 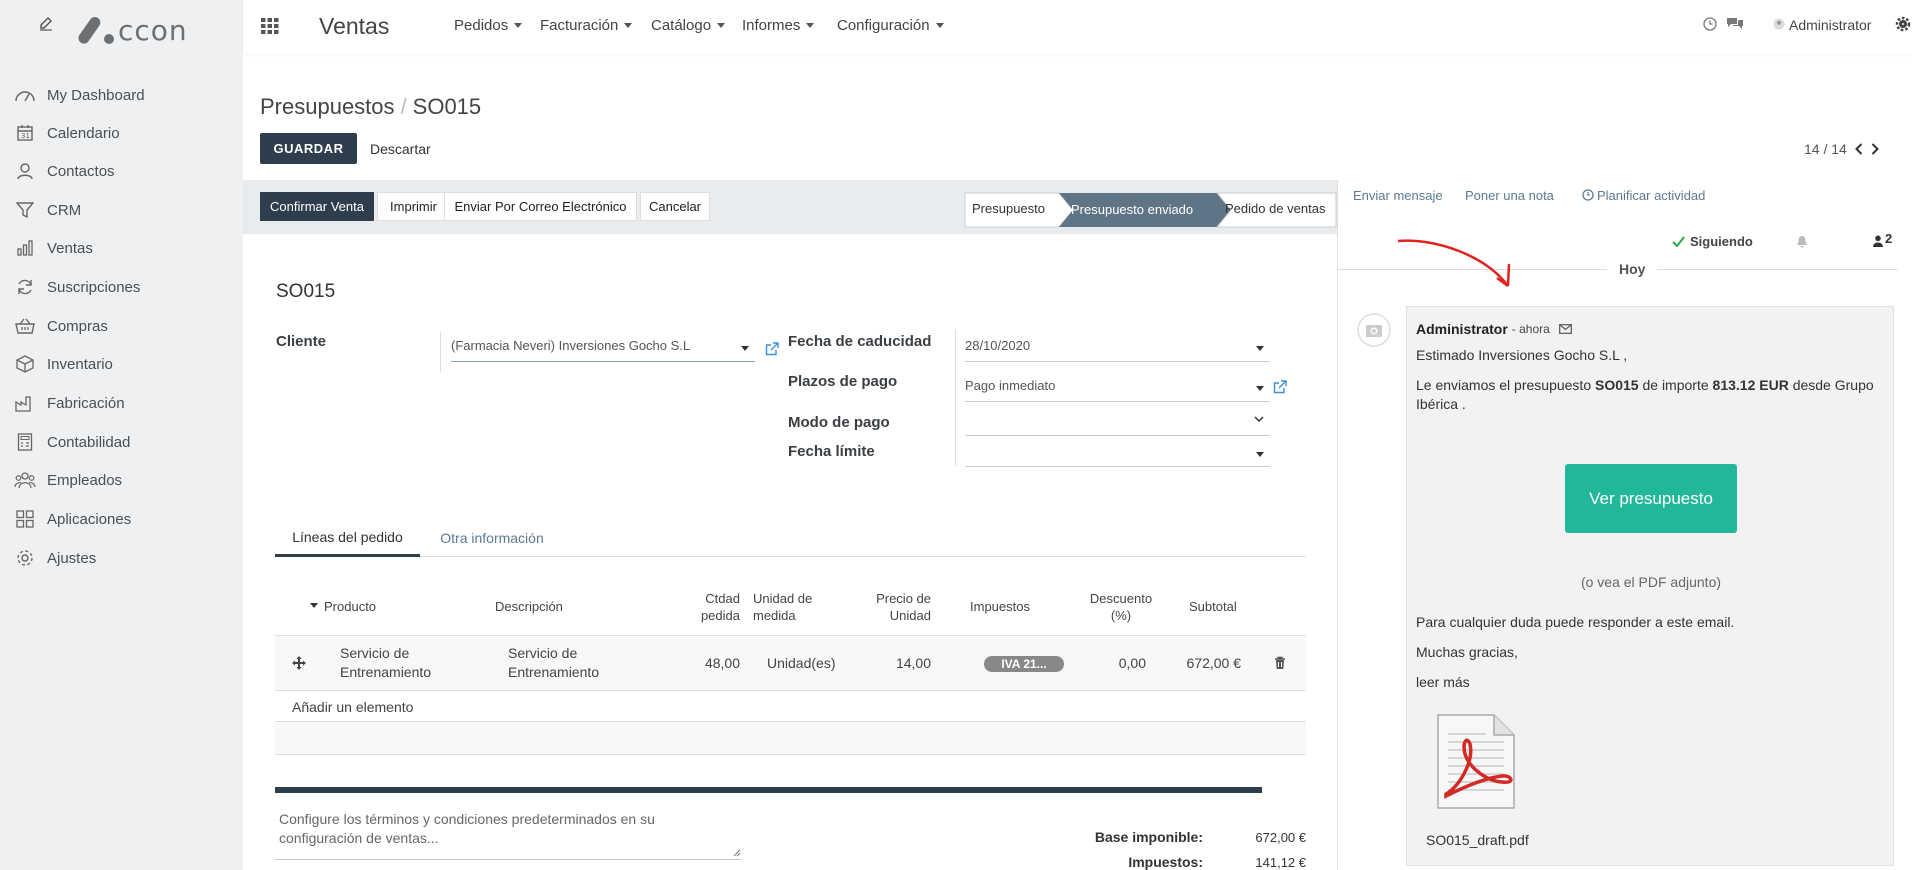 I want to click on envelope-icon, so click(x=1565, y=329).